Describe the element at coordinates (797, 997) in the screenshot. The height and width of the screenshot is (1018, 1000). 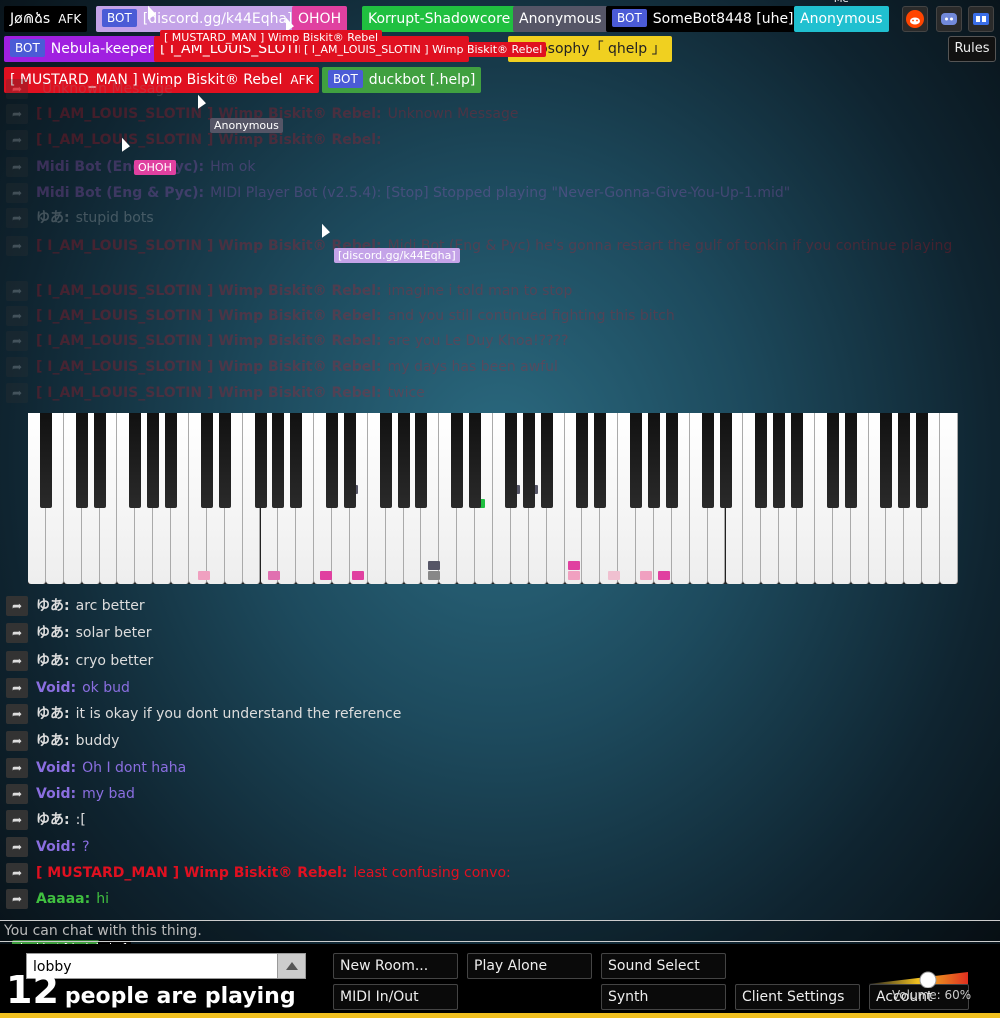
I see `client-settings-button: Client Settings` at that location.